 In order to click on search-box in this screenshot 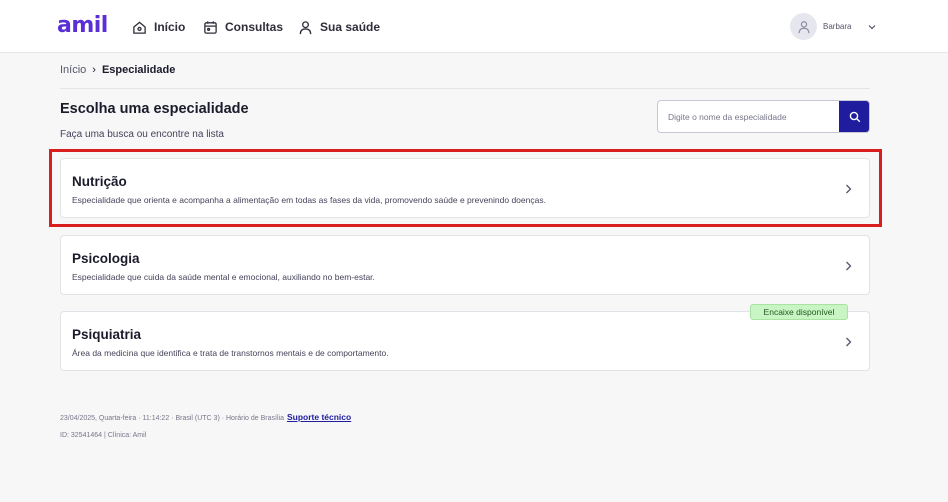, I will do `click(763, 116)`.